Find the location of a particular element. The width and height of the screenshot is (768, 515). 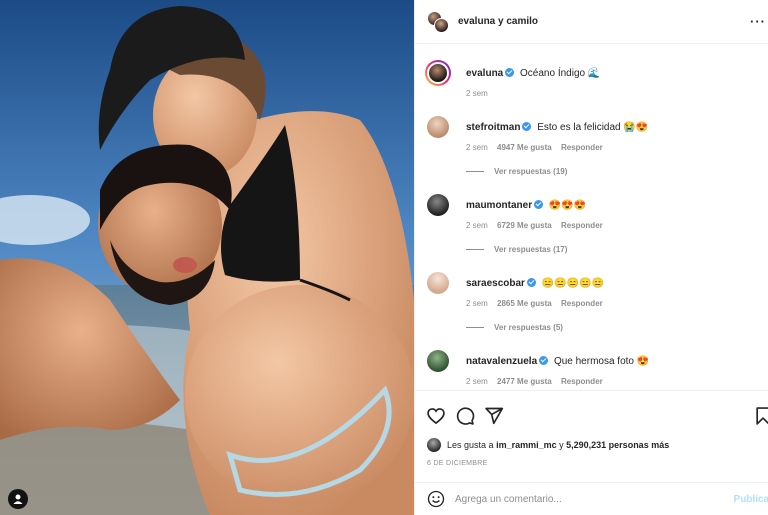

likes-connector: y is located at coordinates (561, 445).